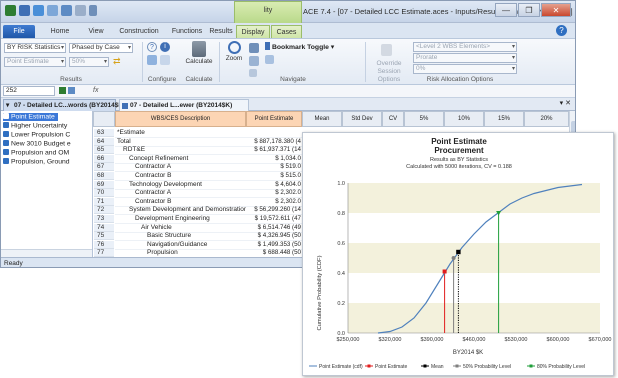 The height and width of the screenshot is (378, 618). I want to click on bookmark-toggle-button: Bookmark Toggle ▾, so click(299, 46).